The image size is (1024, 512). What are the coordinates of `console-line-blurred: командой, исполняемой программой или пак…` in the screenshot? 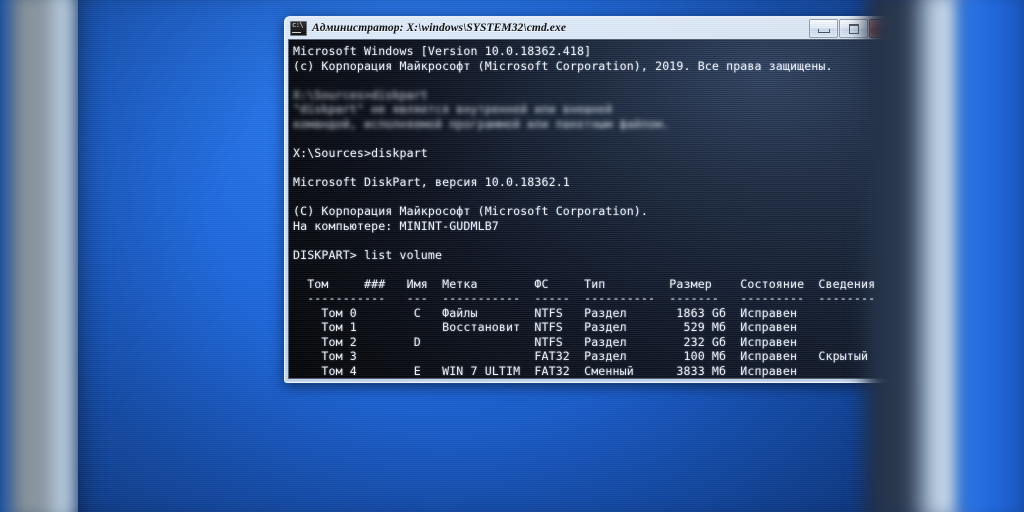 It's located at (481, 123).